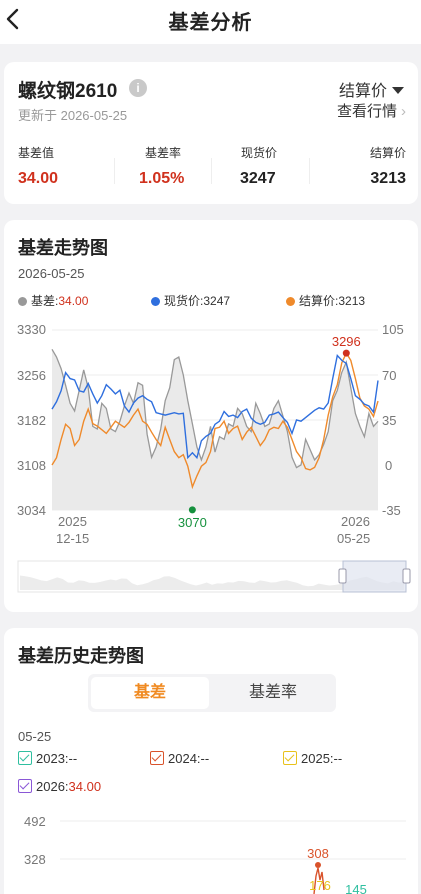 The width and height of the screenshot is (421, 894). Describe the element at coordinates (258, 178) in the screenshot. I see `stat-value-spot: 3247` at that location.